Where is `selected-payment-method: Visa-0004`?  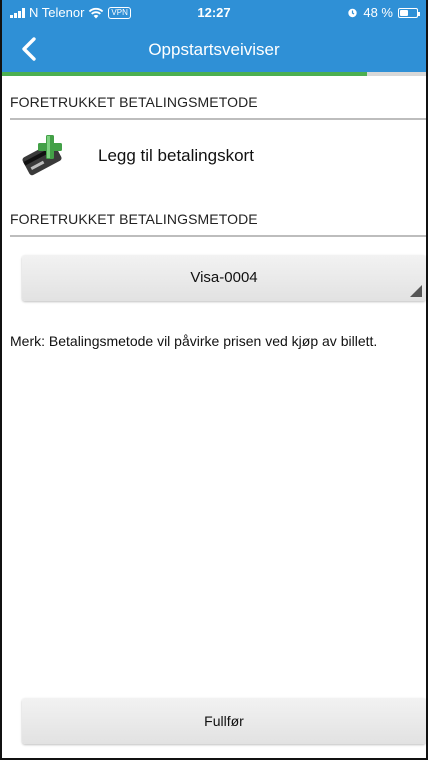
selected-payment-method: Visa-0004 is located at coordinates (224, 277).